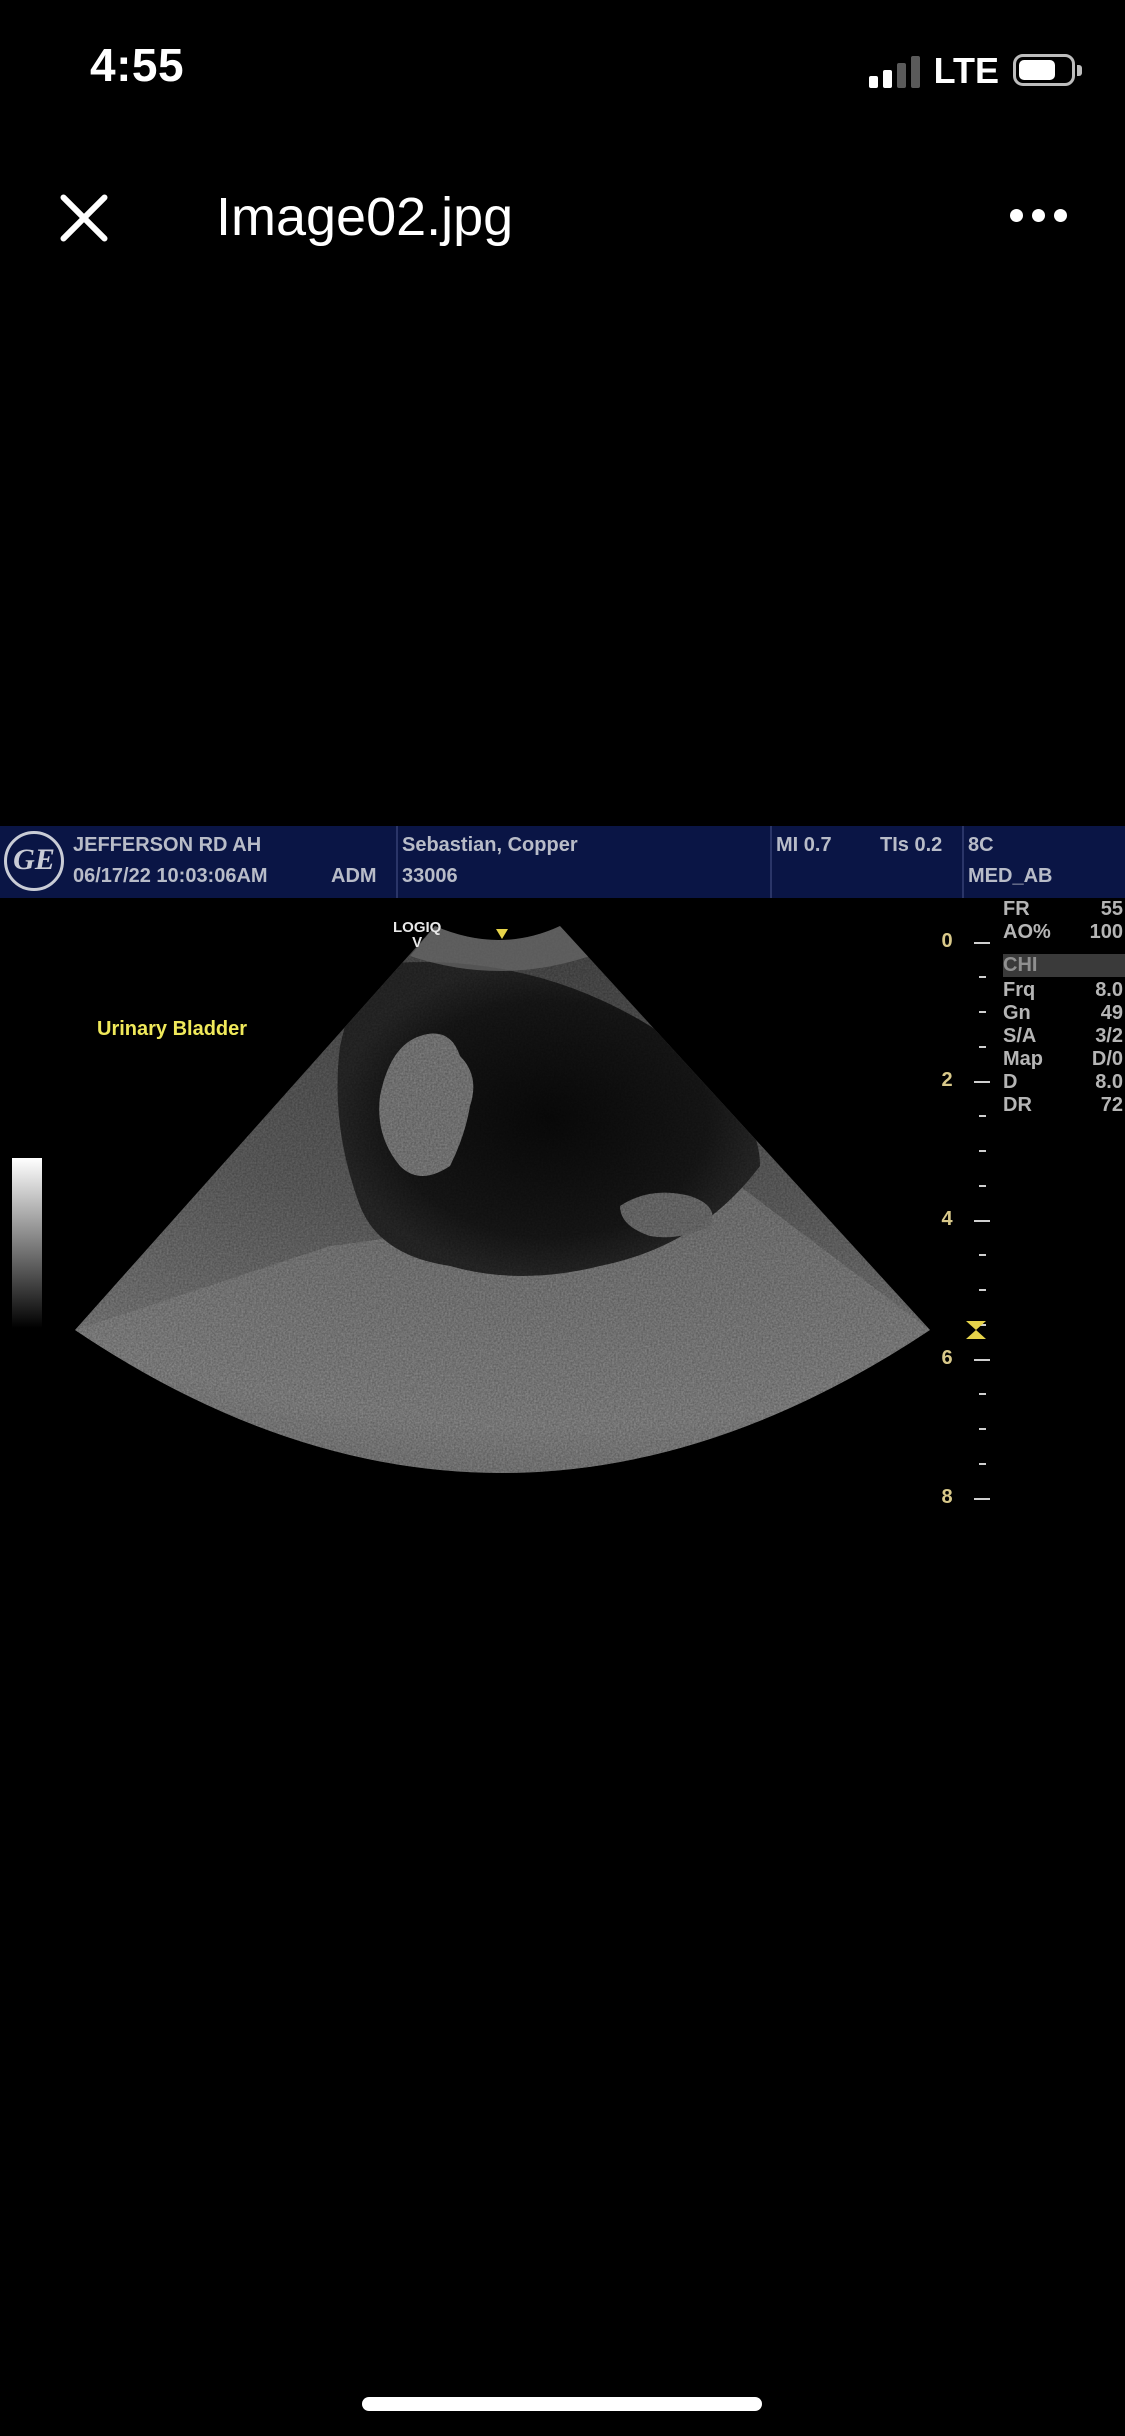 The height and width of the screenshot is (2436, 1125). I want to click on depth-label: 6, so click(947, 1358).